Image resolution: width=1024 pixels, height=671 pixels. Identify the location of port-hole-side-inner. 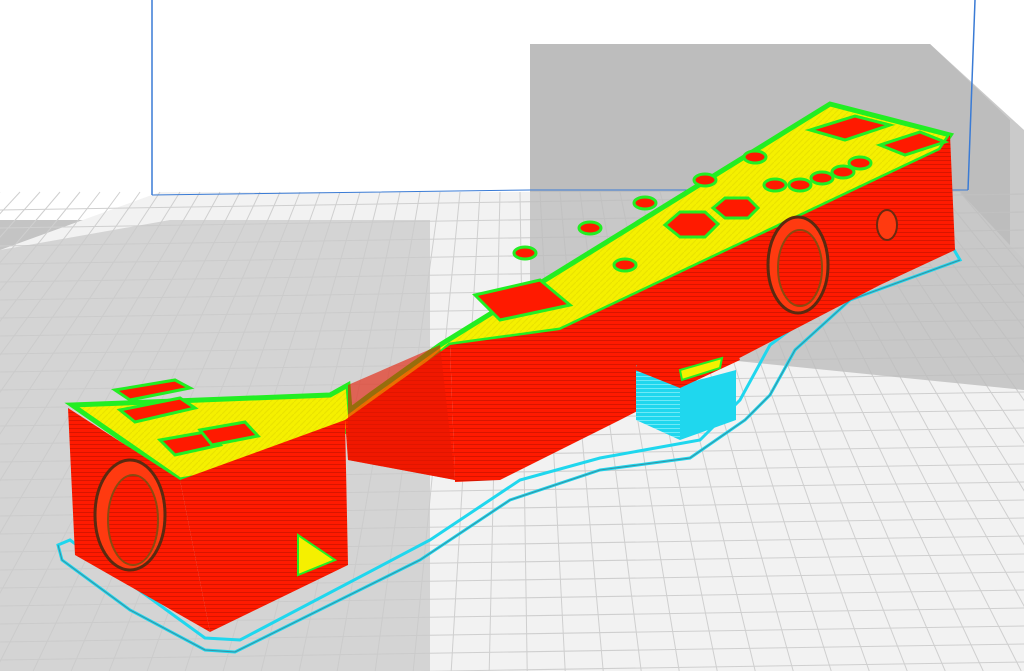
(800, 268).